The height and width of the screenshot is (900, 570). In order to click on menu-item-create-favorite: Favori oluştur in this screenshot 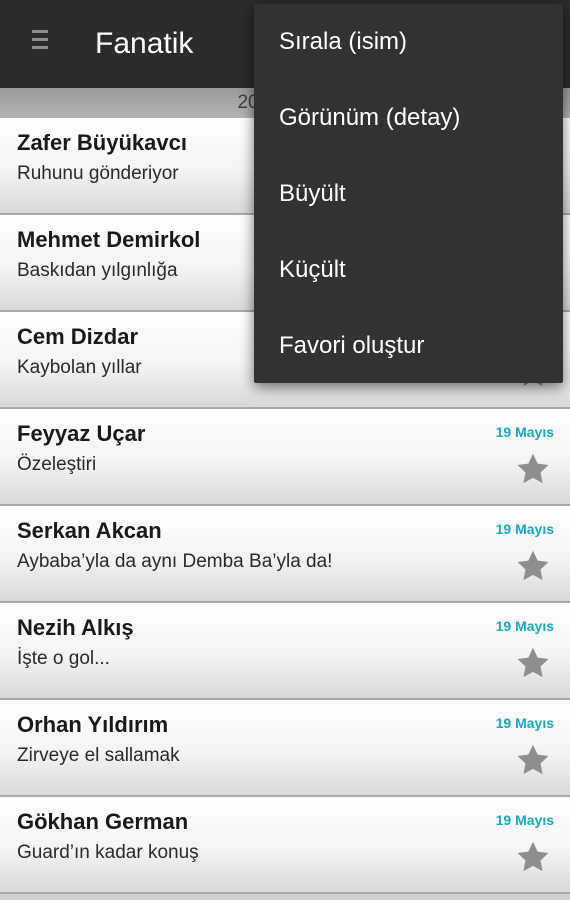, I will do `click(408, 346)`.